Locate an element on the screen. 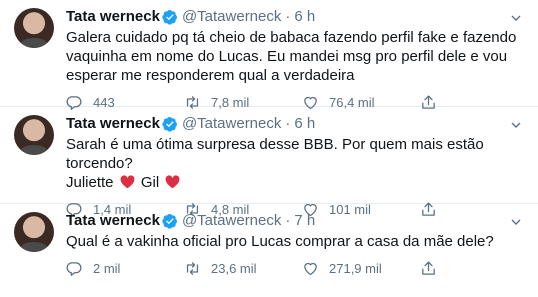  like-button: 271,9 mil is located at coordinates (361, 268).